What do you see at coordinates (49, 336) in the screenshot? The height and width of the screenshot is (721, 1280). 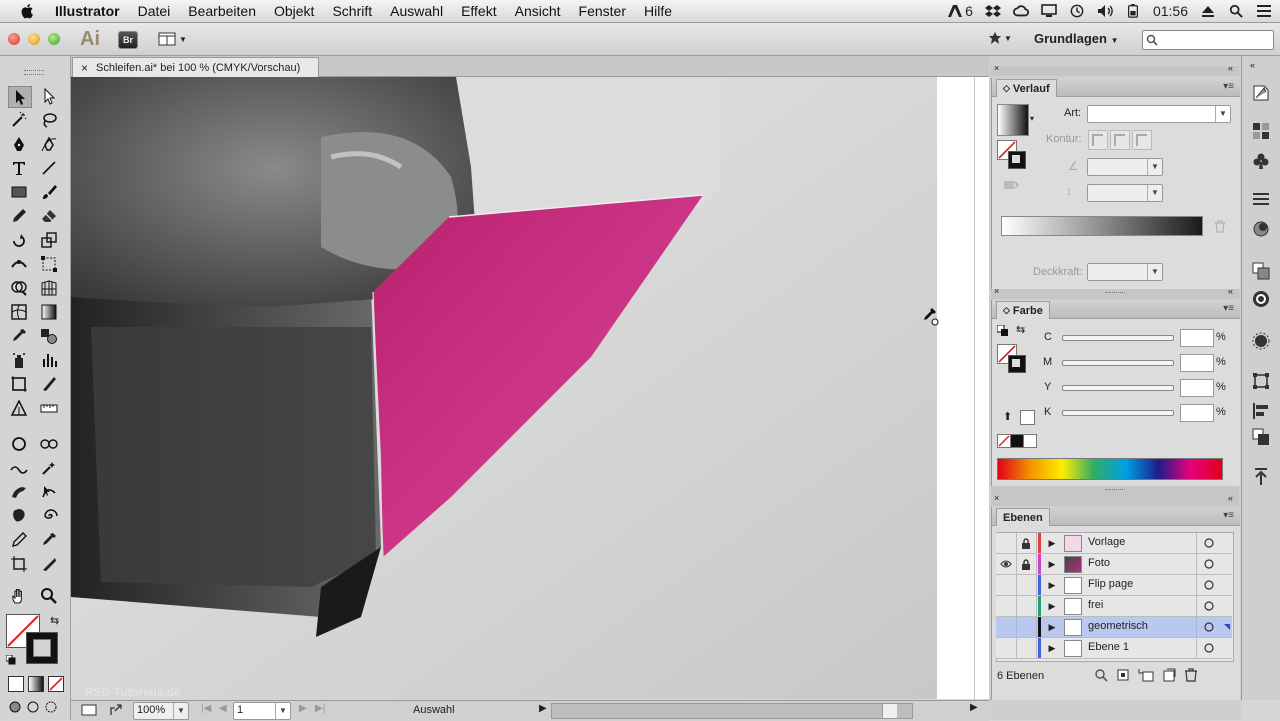 I see `blend-tool` at bounding box center [49, 336].